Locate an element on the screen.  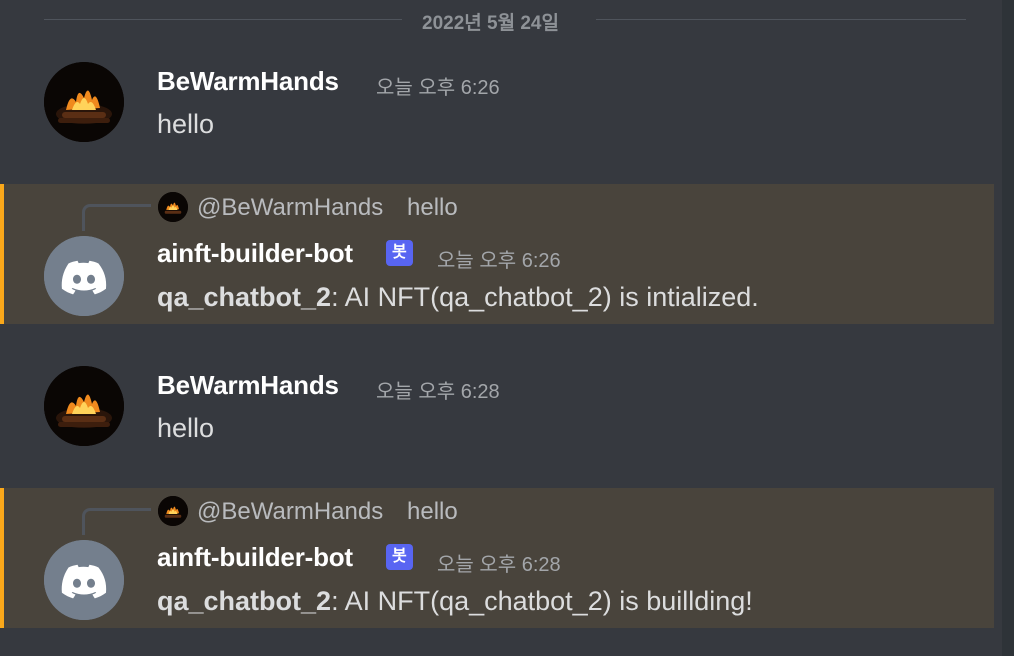
content-text: : AI NFT(qa_chatbot_2) is buillding! is located at coordinates (542, 601).